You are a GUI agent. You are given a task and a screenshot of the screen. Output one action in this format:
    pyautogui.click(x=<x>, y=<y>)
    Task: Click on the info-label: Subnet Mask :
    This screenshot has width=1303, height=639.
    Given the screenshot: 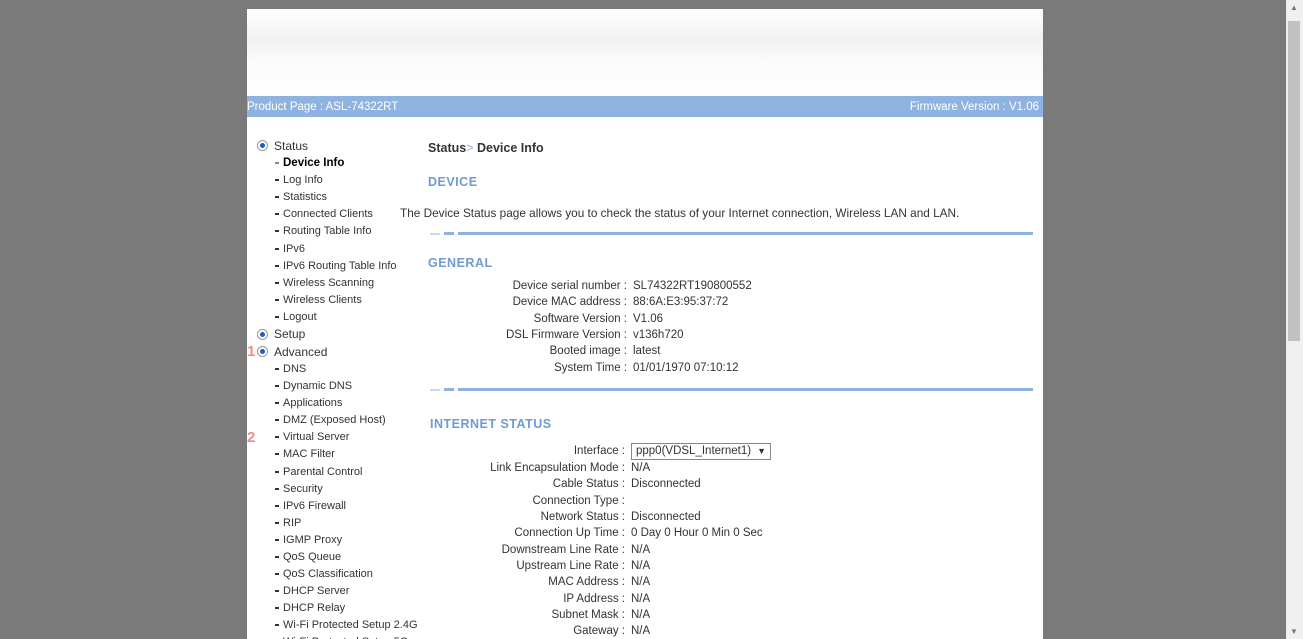 What is the action you would take?
    pyautogui.click(x=588, y=614)
    